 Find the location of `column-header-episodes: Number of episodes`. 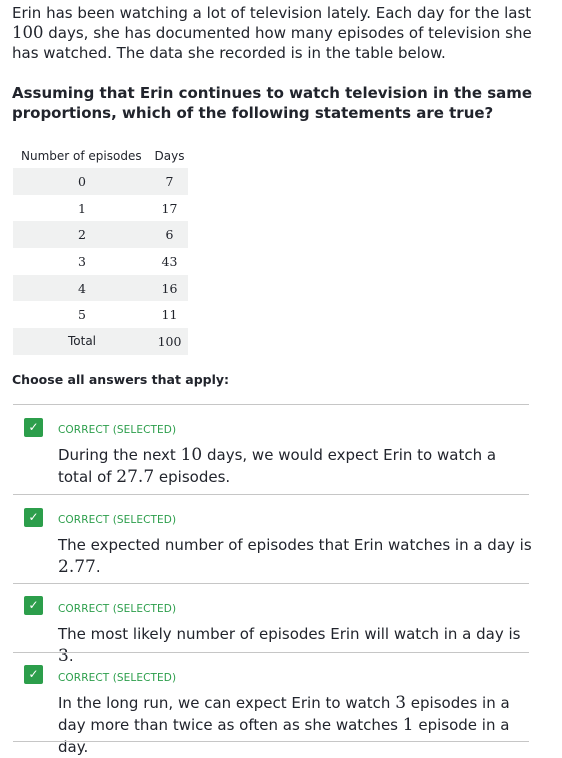

column-header-episodes: Number of episodes is located at coordinates (81, 156).